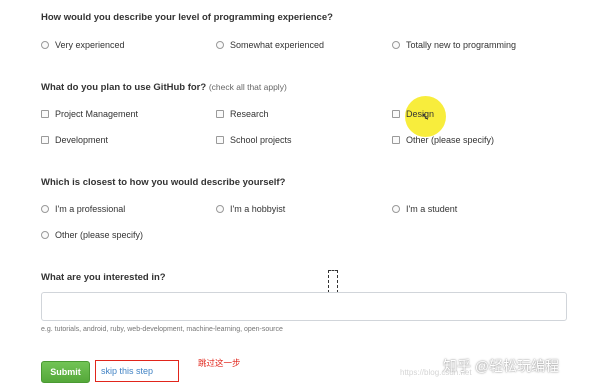 This screenshot has height=389, width=603. What do you see at coordinates (219, 363) in the screenshot?
I see `skip-annotation: 跳过这一步` at bounding box center [219, 363].